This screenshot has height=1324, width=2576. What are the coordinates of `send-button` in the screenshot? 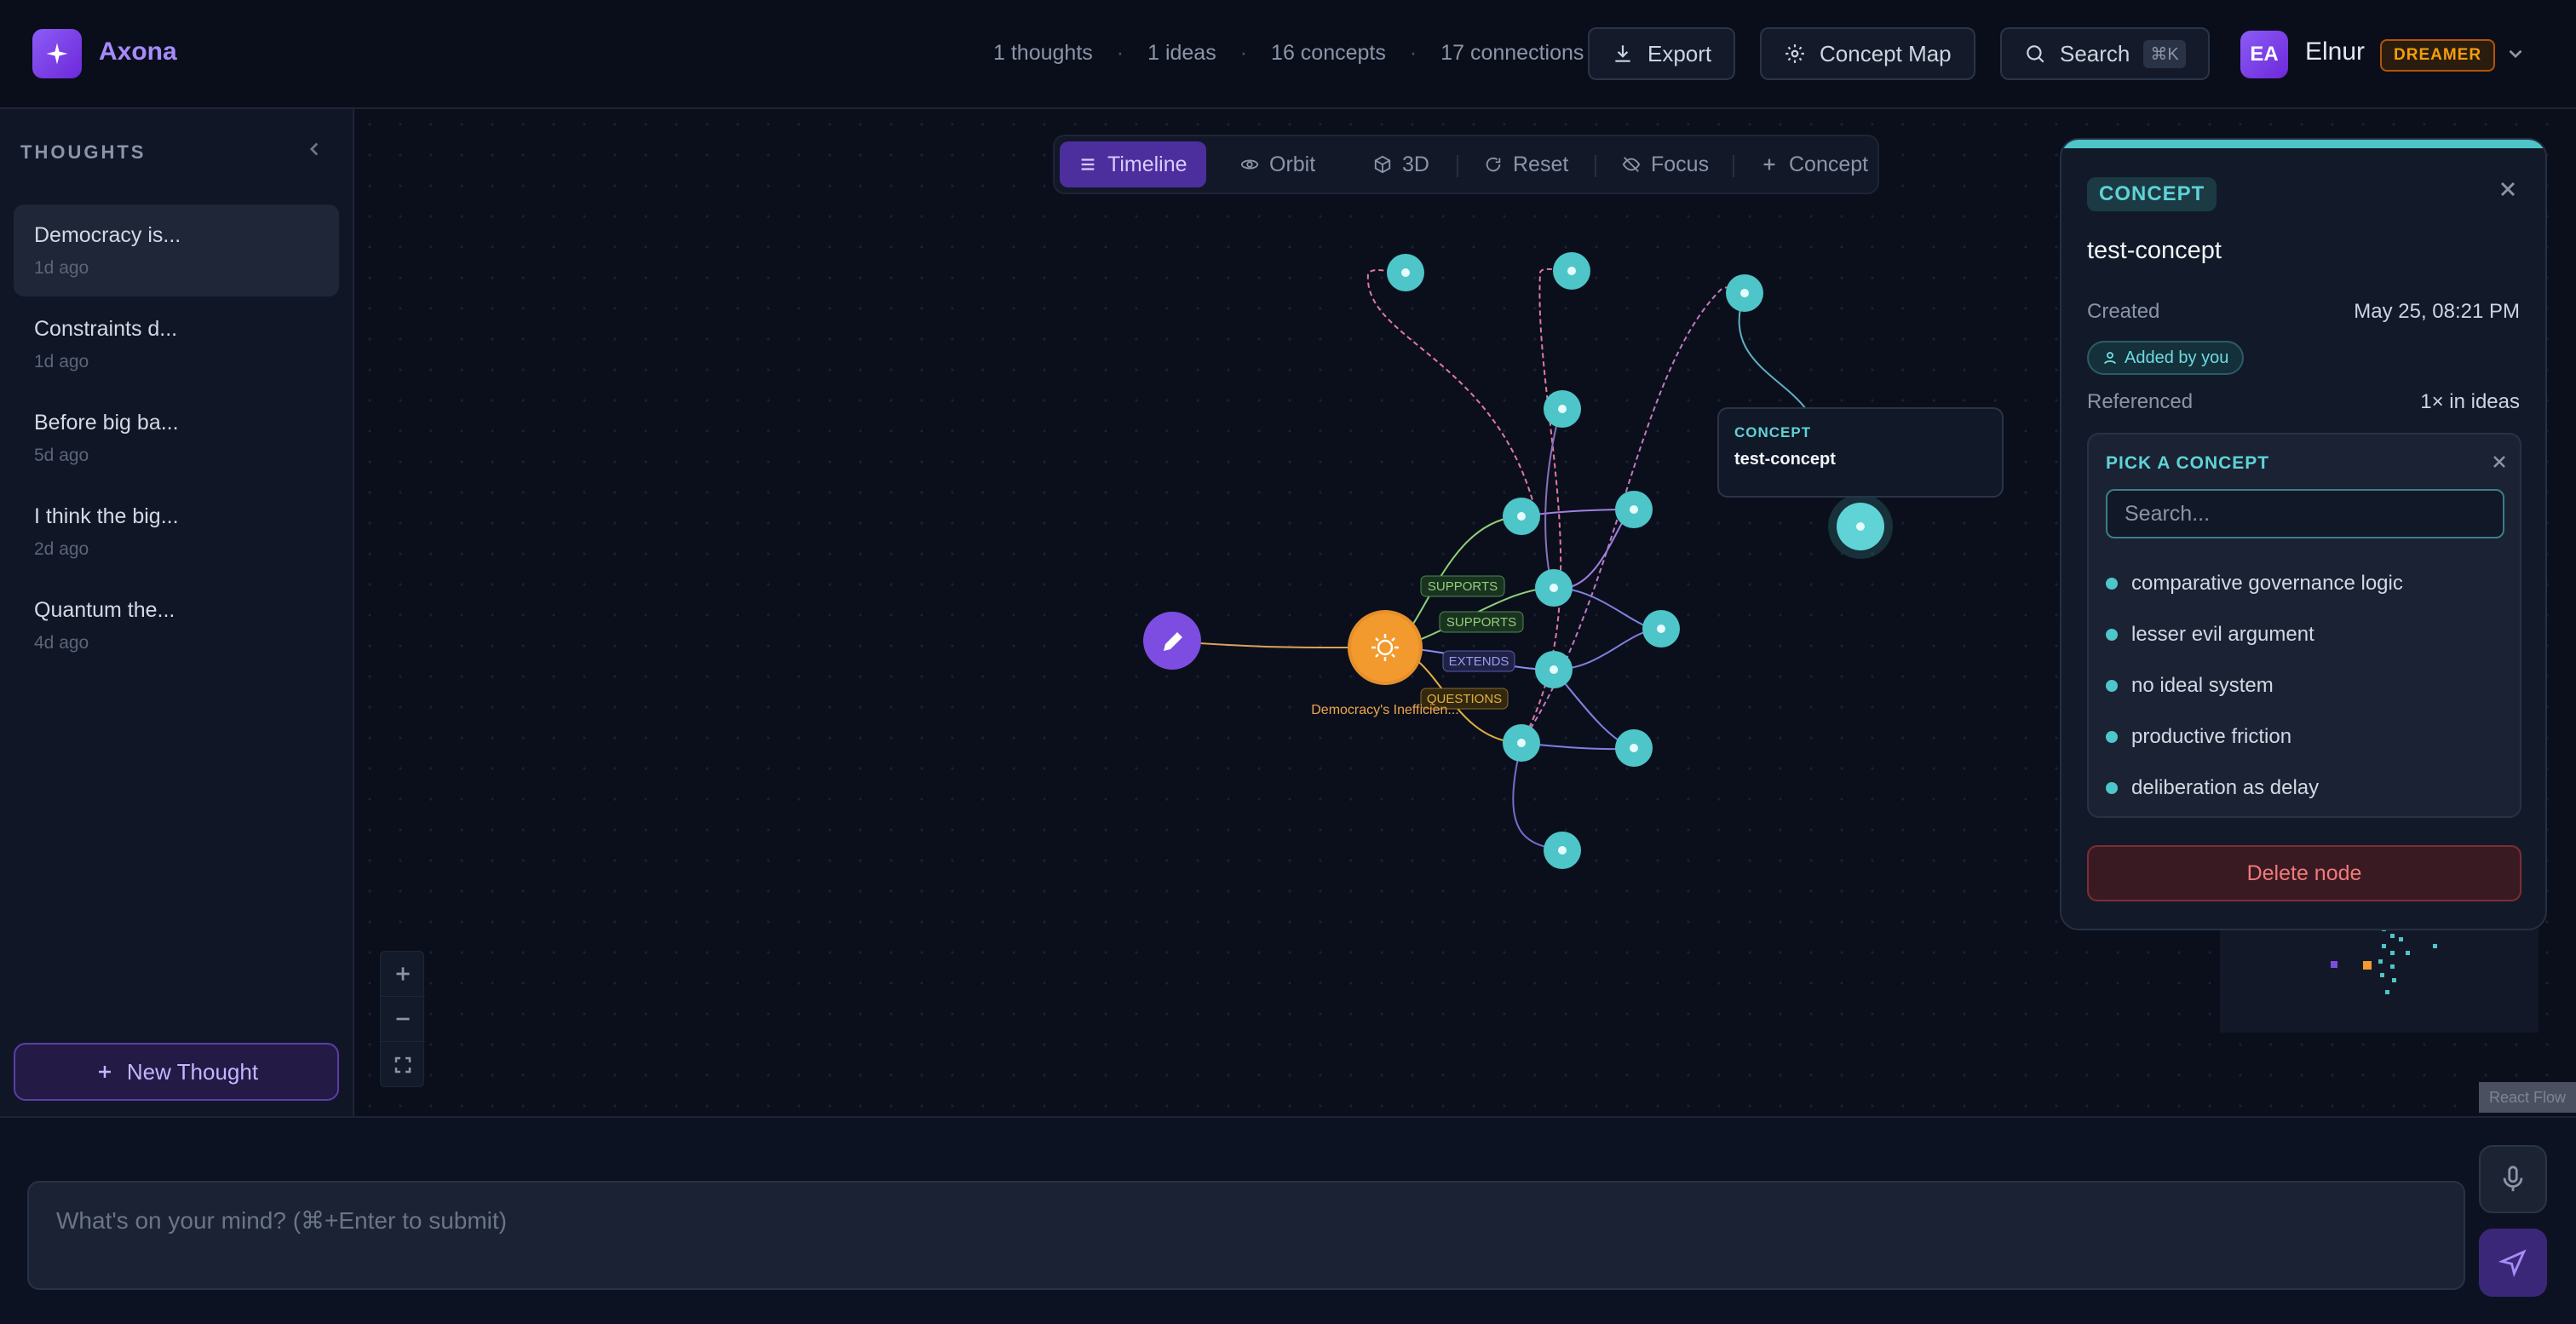 It's located at (2513, 1263).